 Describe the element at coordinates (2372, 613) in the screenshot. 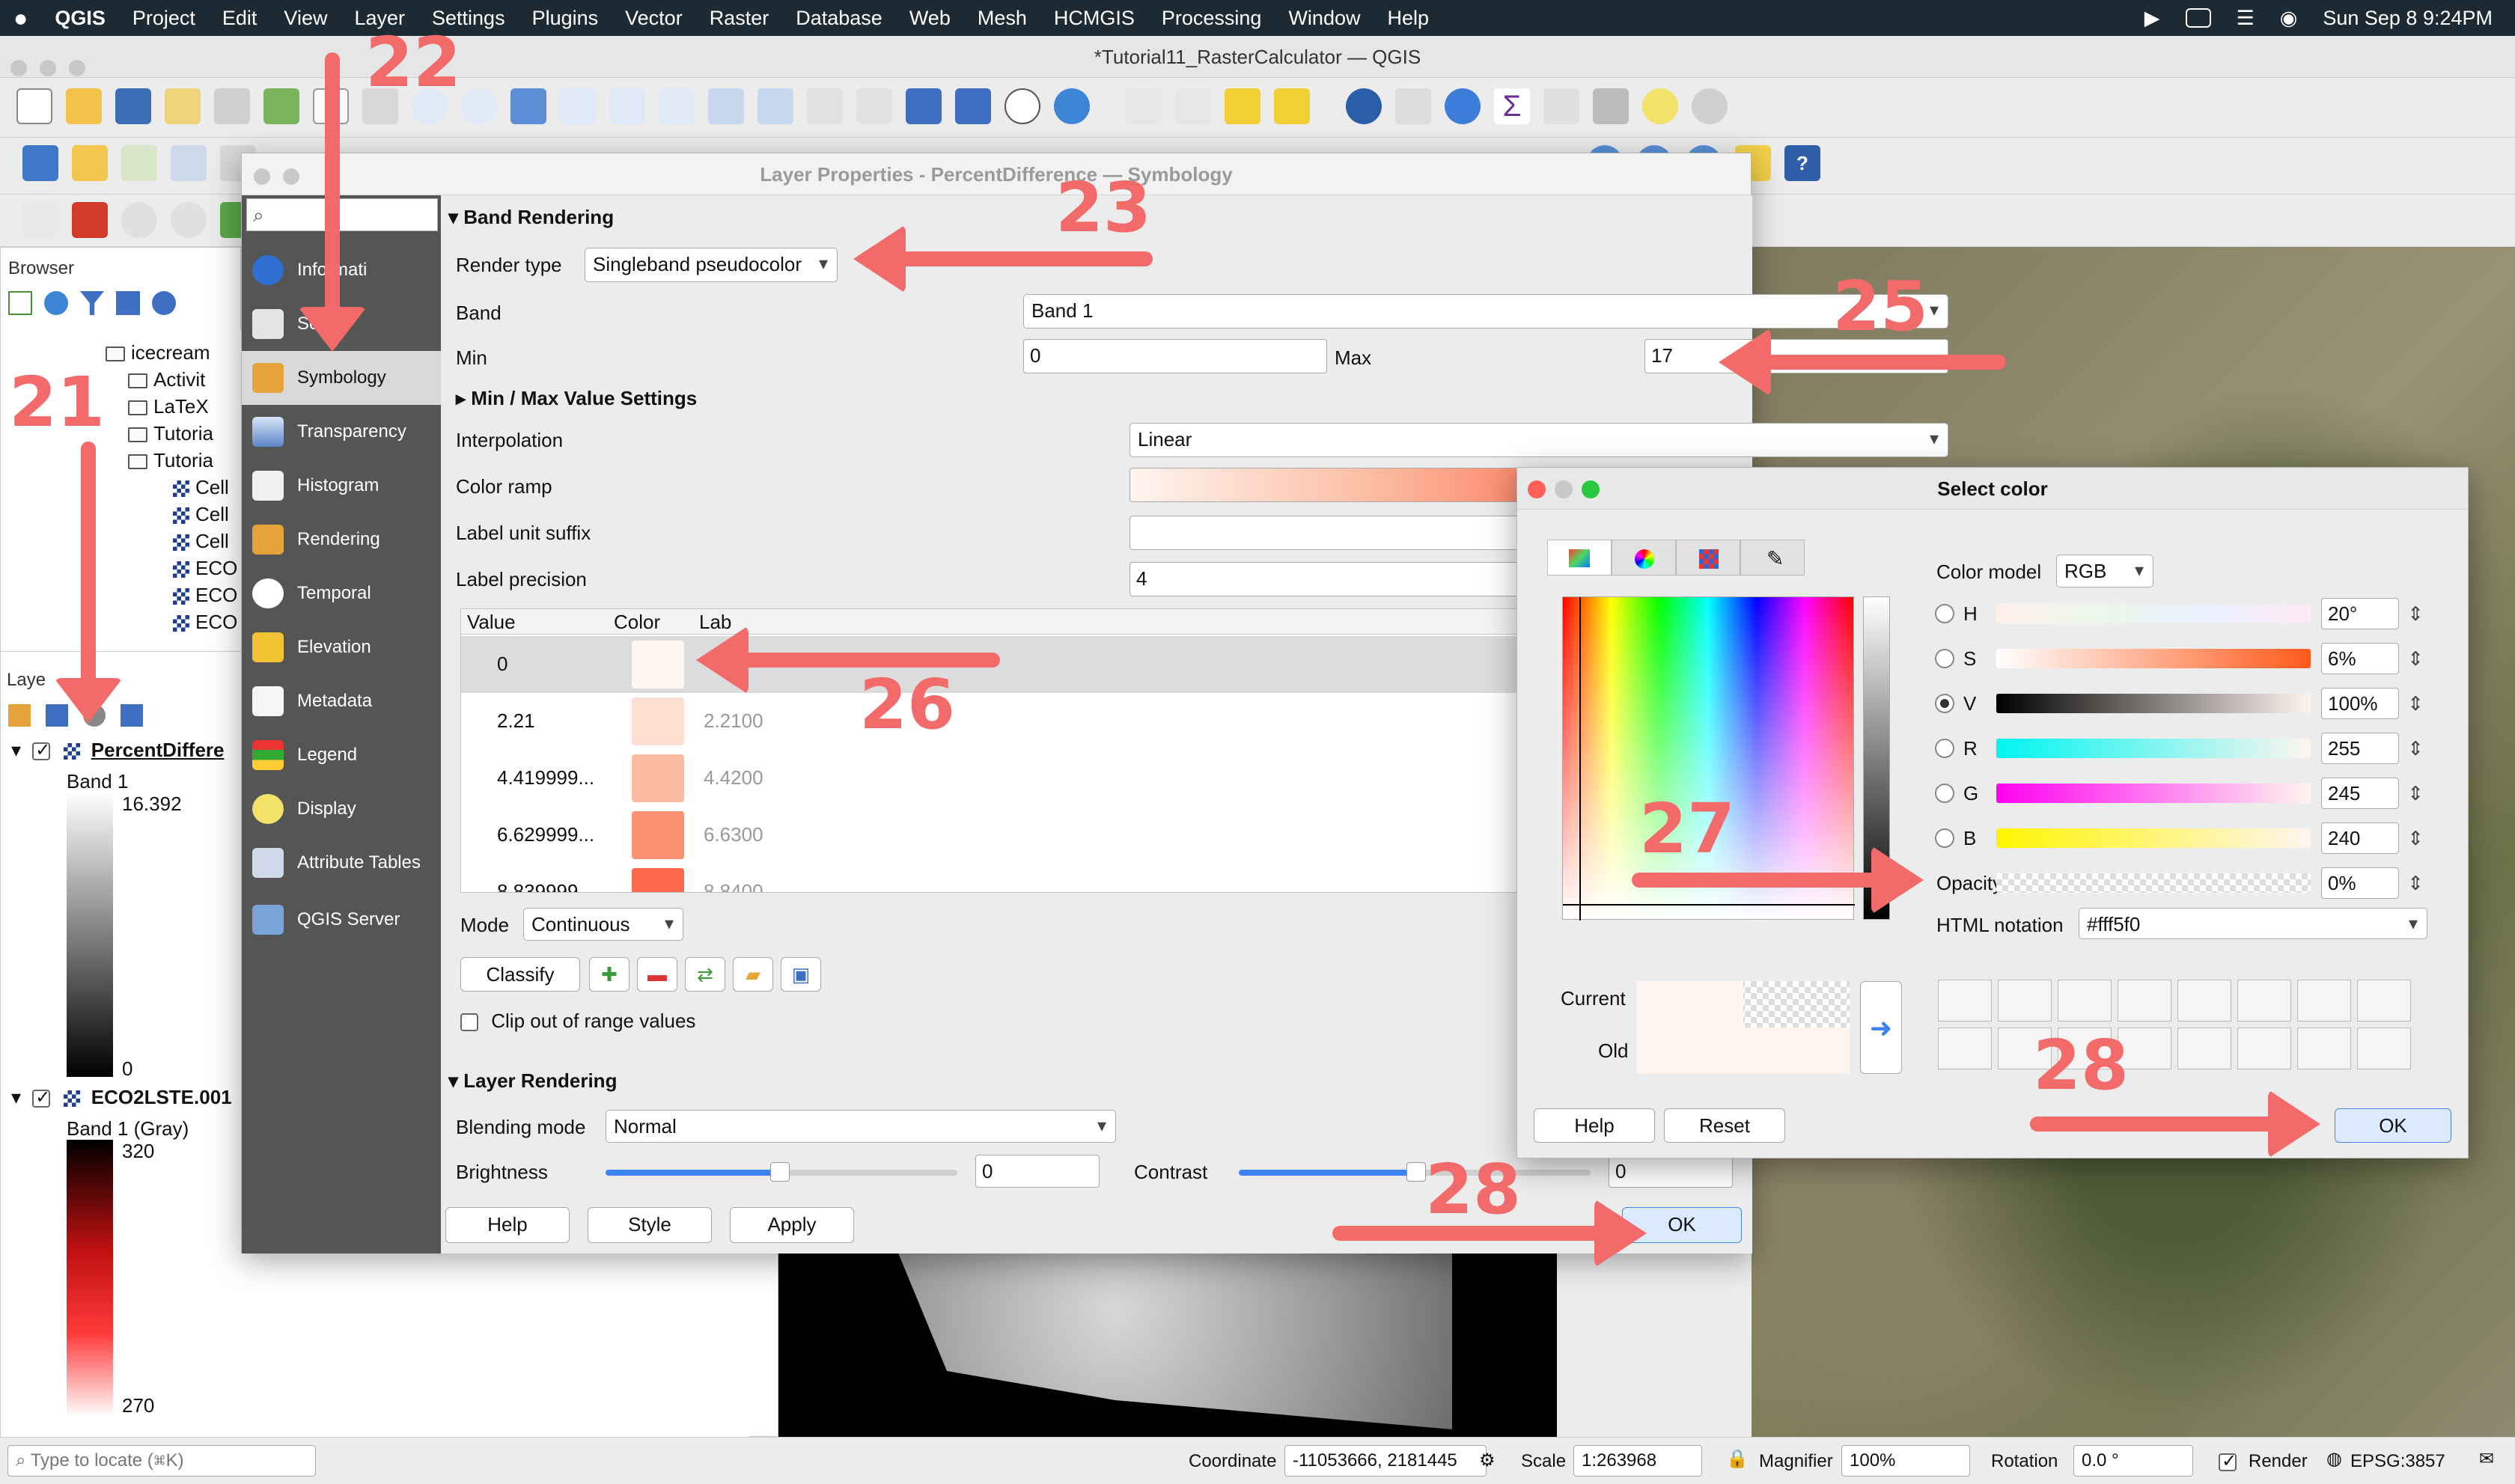

I see `h-spinbox: 20°` at that location.